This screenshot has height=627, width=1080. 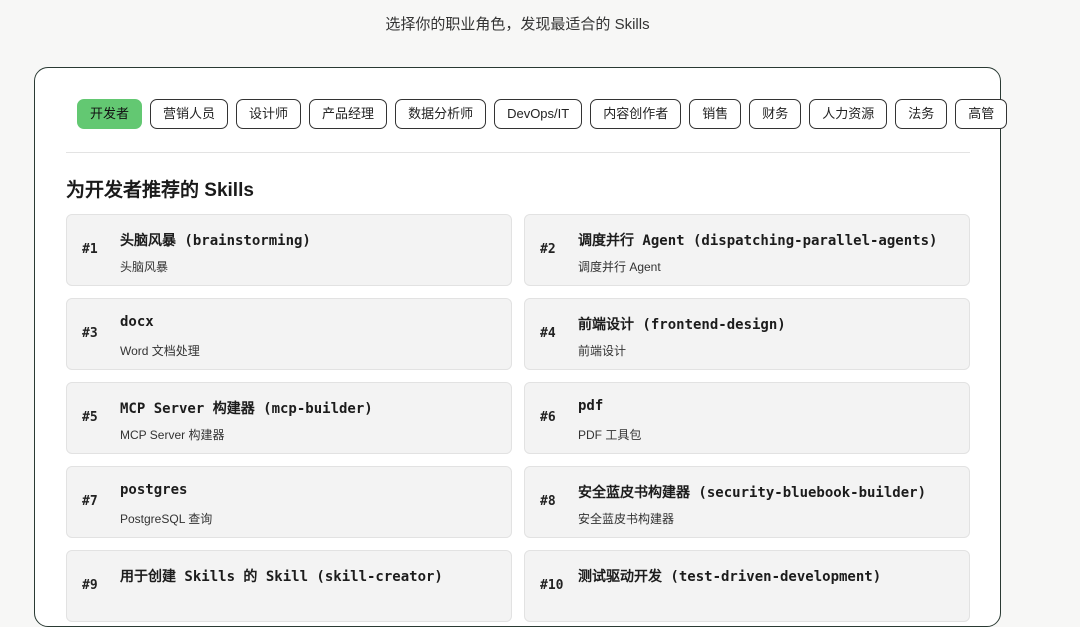 I want to click on role-tab-devops: DevOps/IT, so click(x=538, y=114).